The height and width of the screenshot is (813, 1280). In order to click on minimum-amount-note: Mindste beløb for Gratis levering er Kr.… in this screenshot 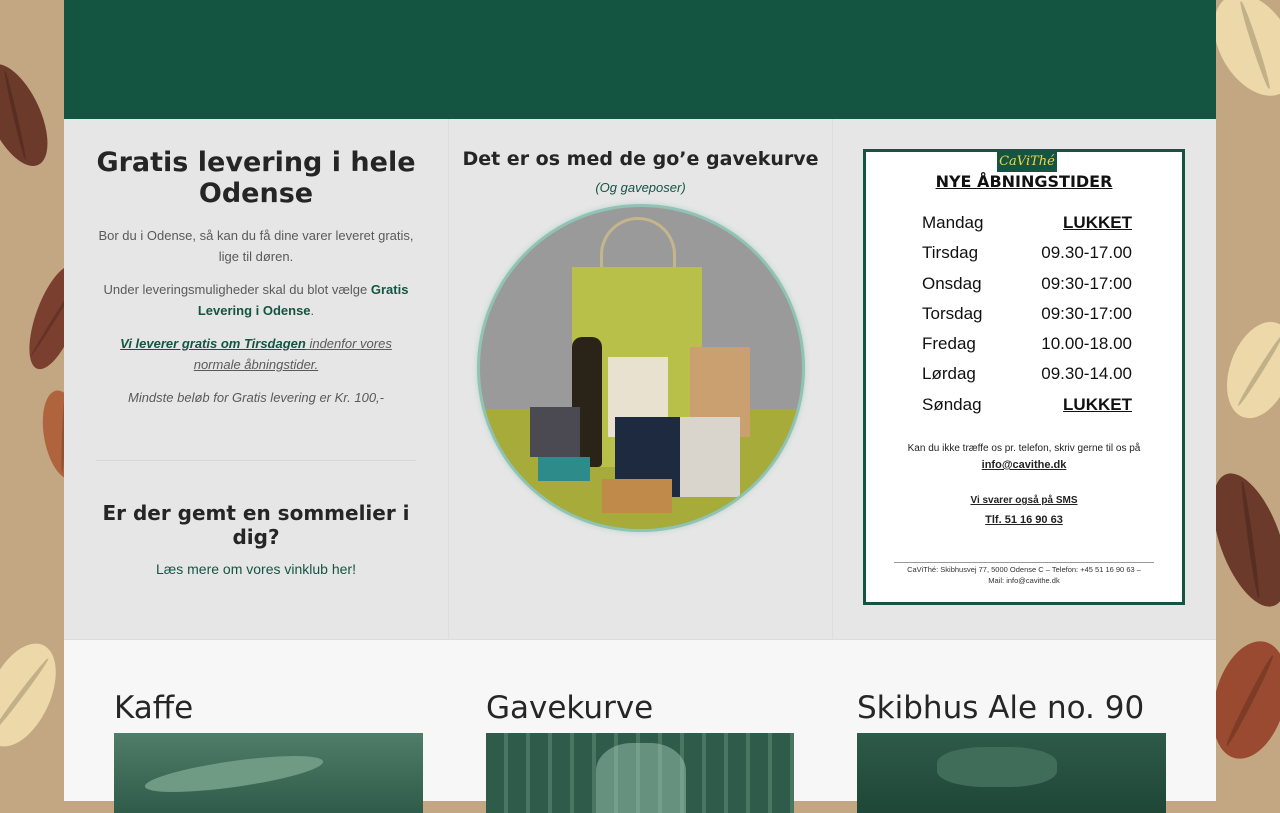, I will do `click(255, 397)`.